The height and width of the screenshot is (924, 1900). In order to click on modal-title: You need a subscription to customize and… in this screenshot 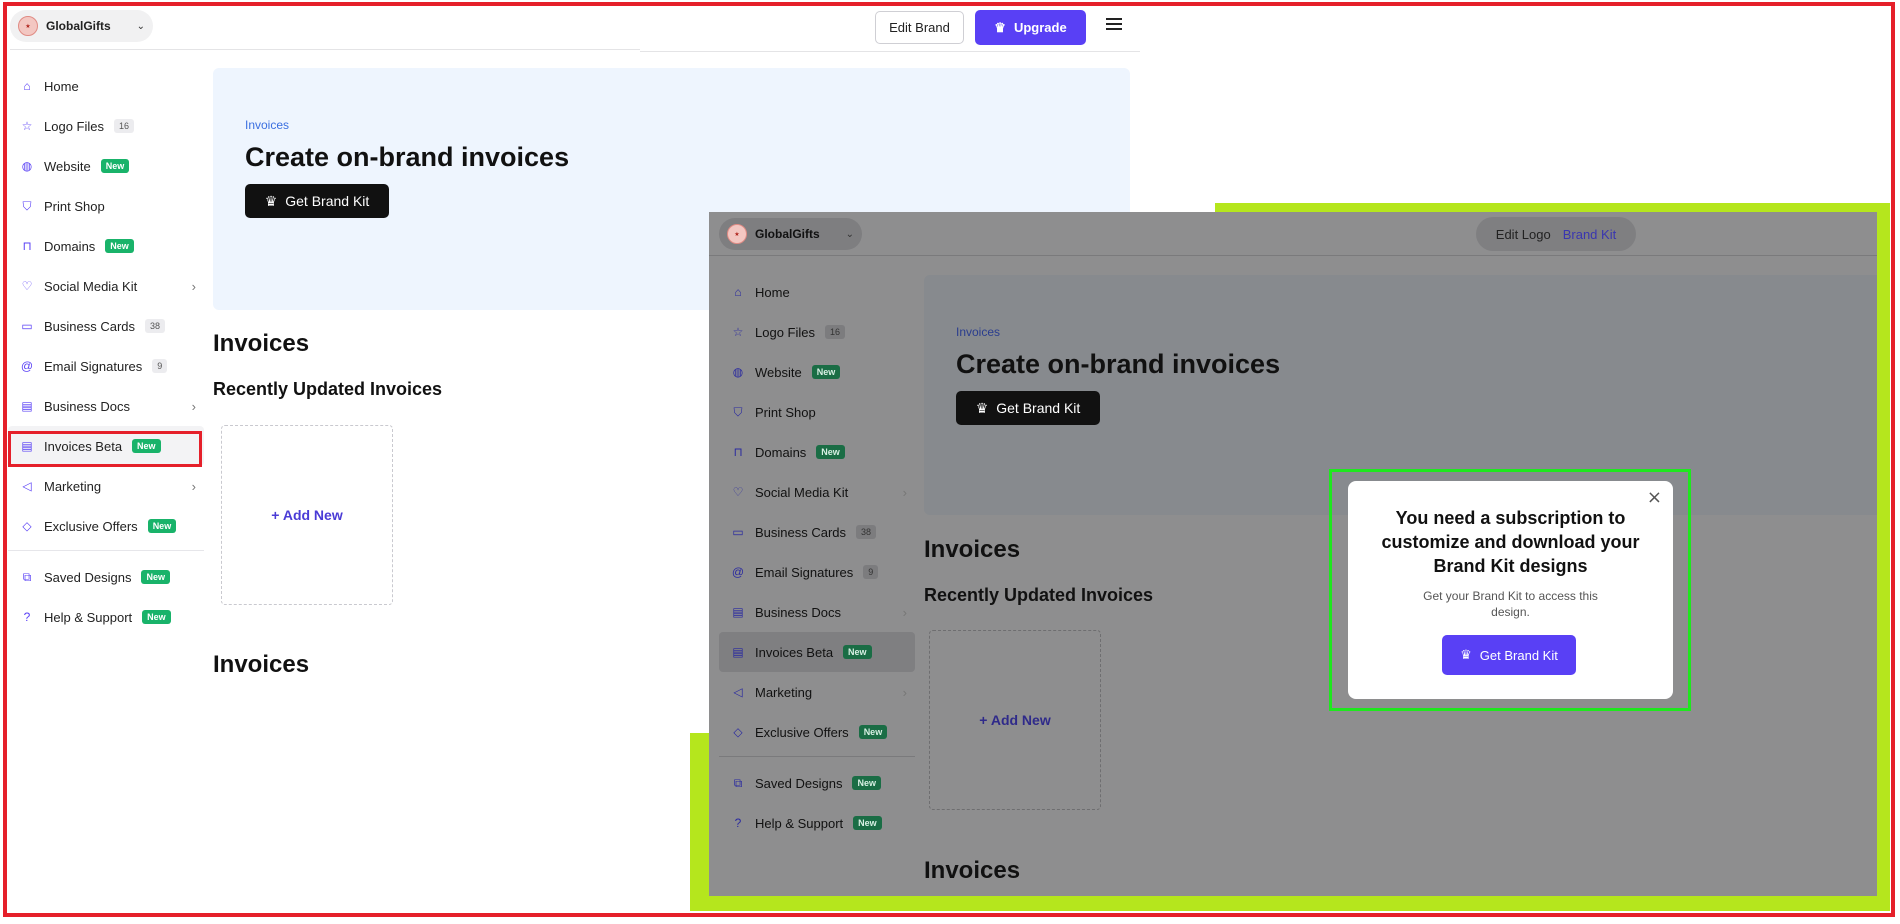, I will do `click(1510, 542)`.